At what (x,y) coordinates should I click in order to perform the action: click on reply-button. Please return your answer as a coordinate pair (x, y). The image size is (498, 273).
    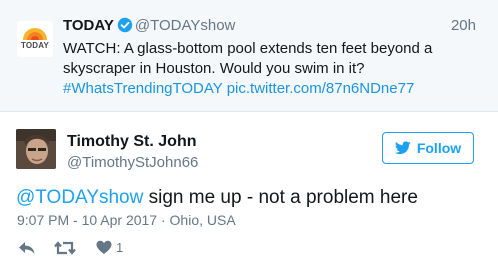
    Looking at the image, I should click on (27, 248).